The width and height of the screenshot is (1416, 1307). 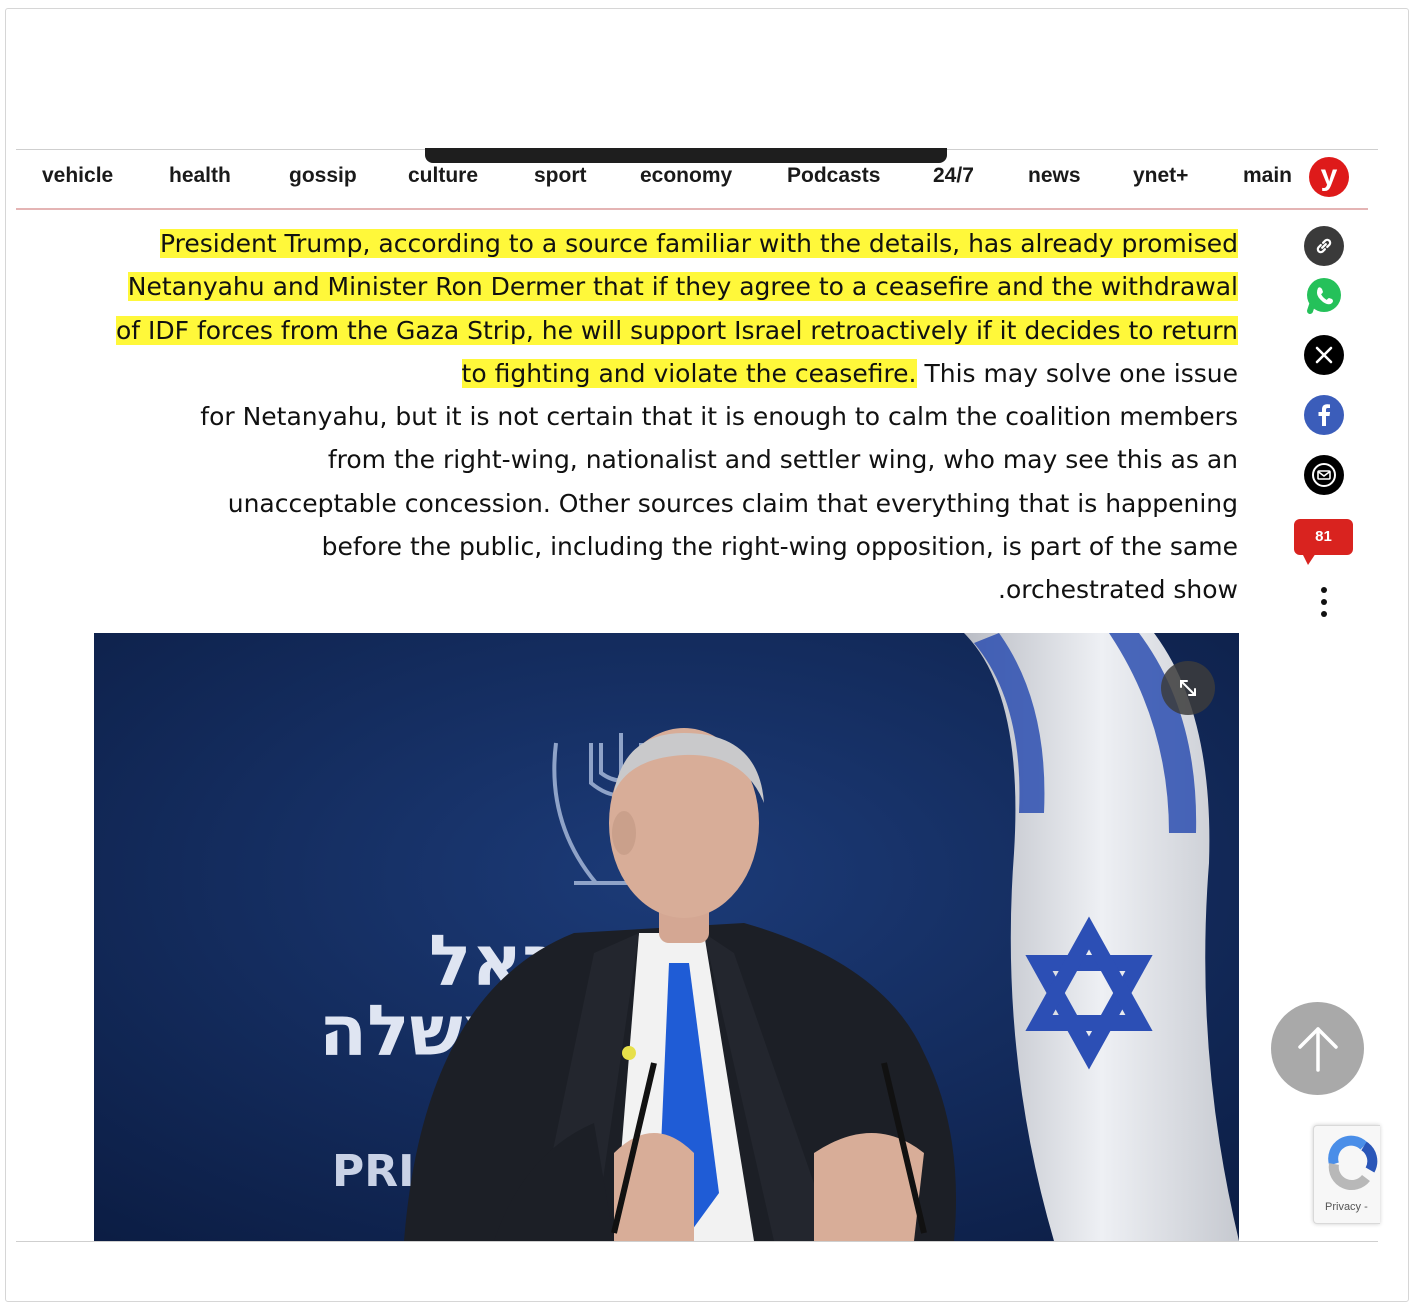 What do you see at coordinates (1346, 1207) in the screenshot?
I see `recaptcha-privacy-link: Privacy -` at bounding box center [1346, 1207].